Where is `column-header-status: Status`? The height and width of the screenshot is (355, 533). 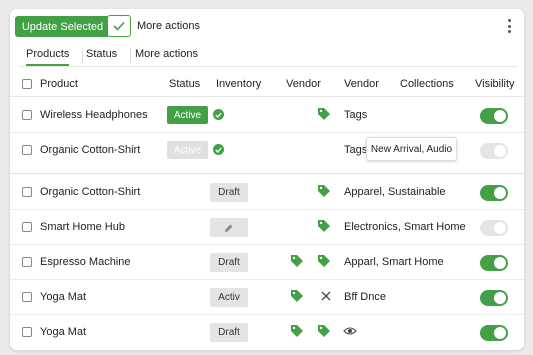 column-header-status: Status is located at coordinates (184, 84).